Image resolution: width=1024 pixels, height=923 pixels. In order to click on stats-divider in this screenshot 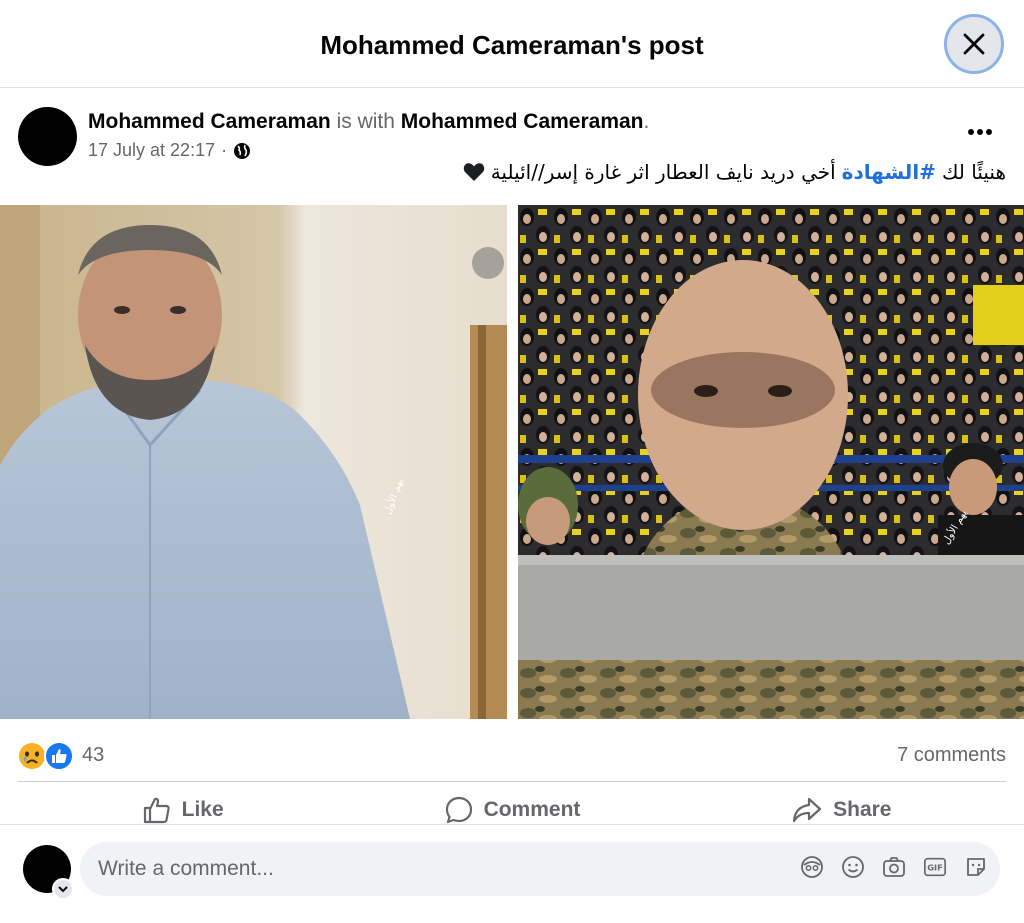, I will do `click(512, 781)`.